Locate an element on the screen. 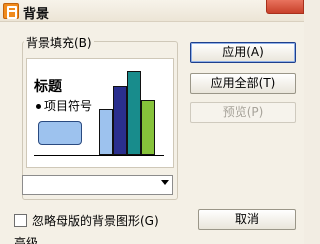  omit-master-graphics-option: 忽略母版的背景图形(G) is located at coordinates (86, 220).